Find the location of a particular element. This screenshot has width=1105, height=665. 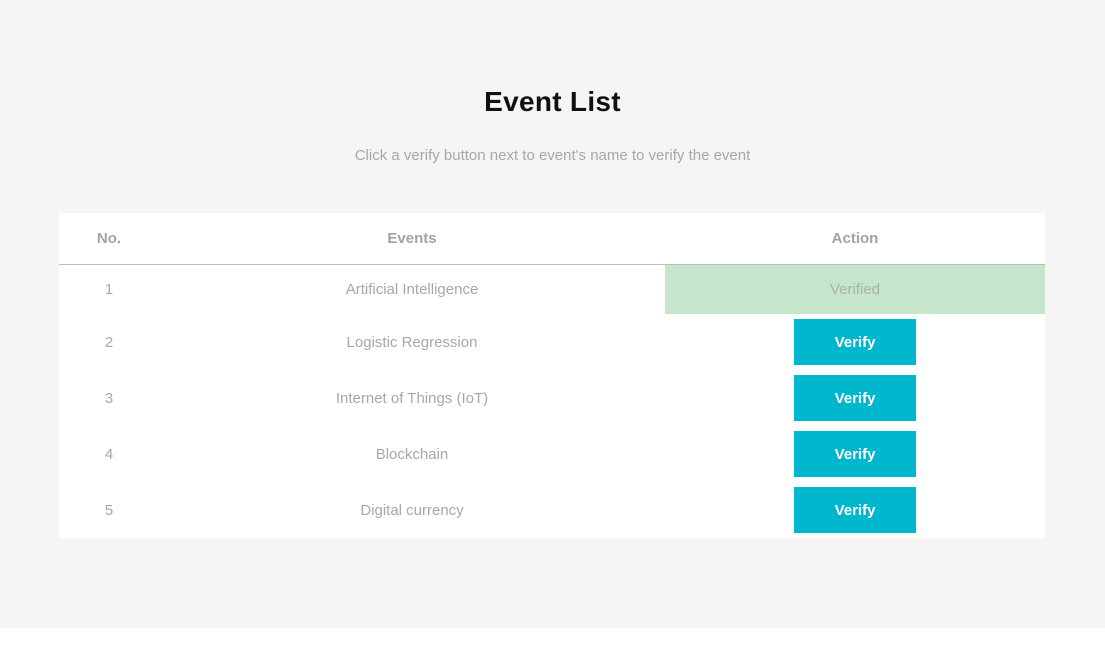

table-row: 2 Logistic Regression Verify is located at coordinates (552, 342).